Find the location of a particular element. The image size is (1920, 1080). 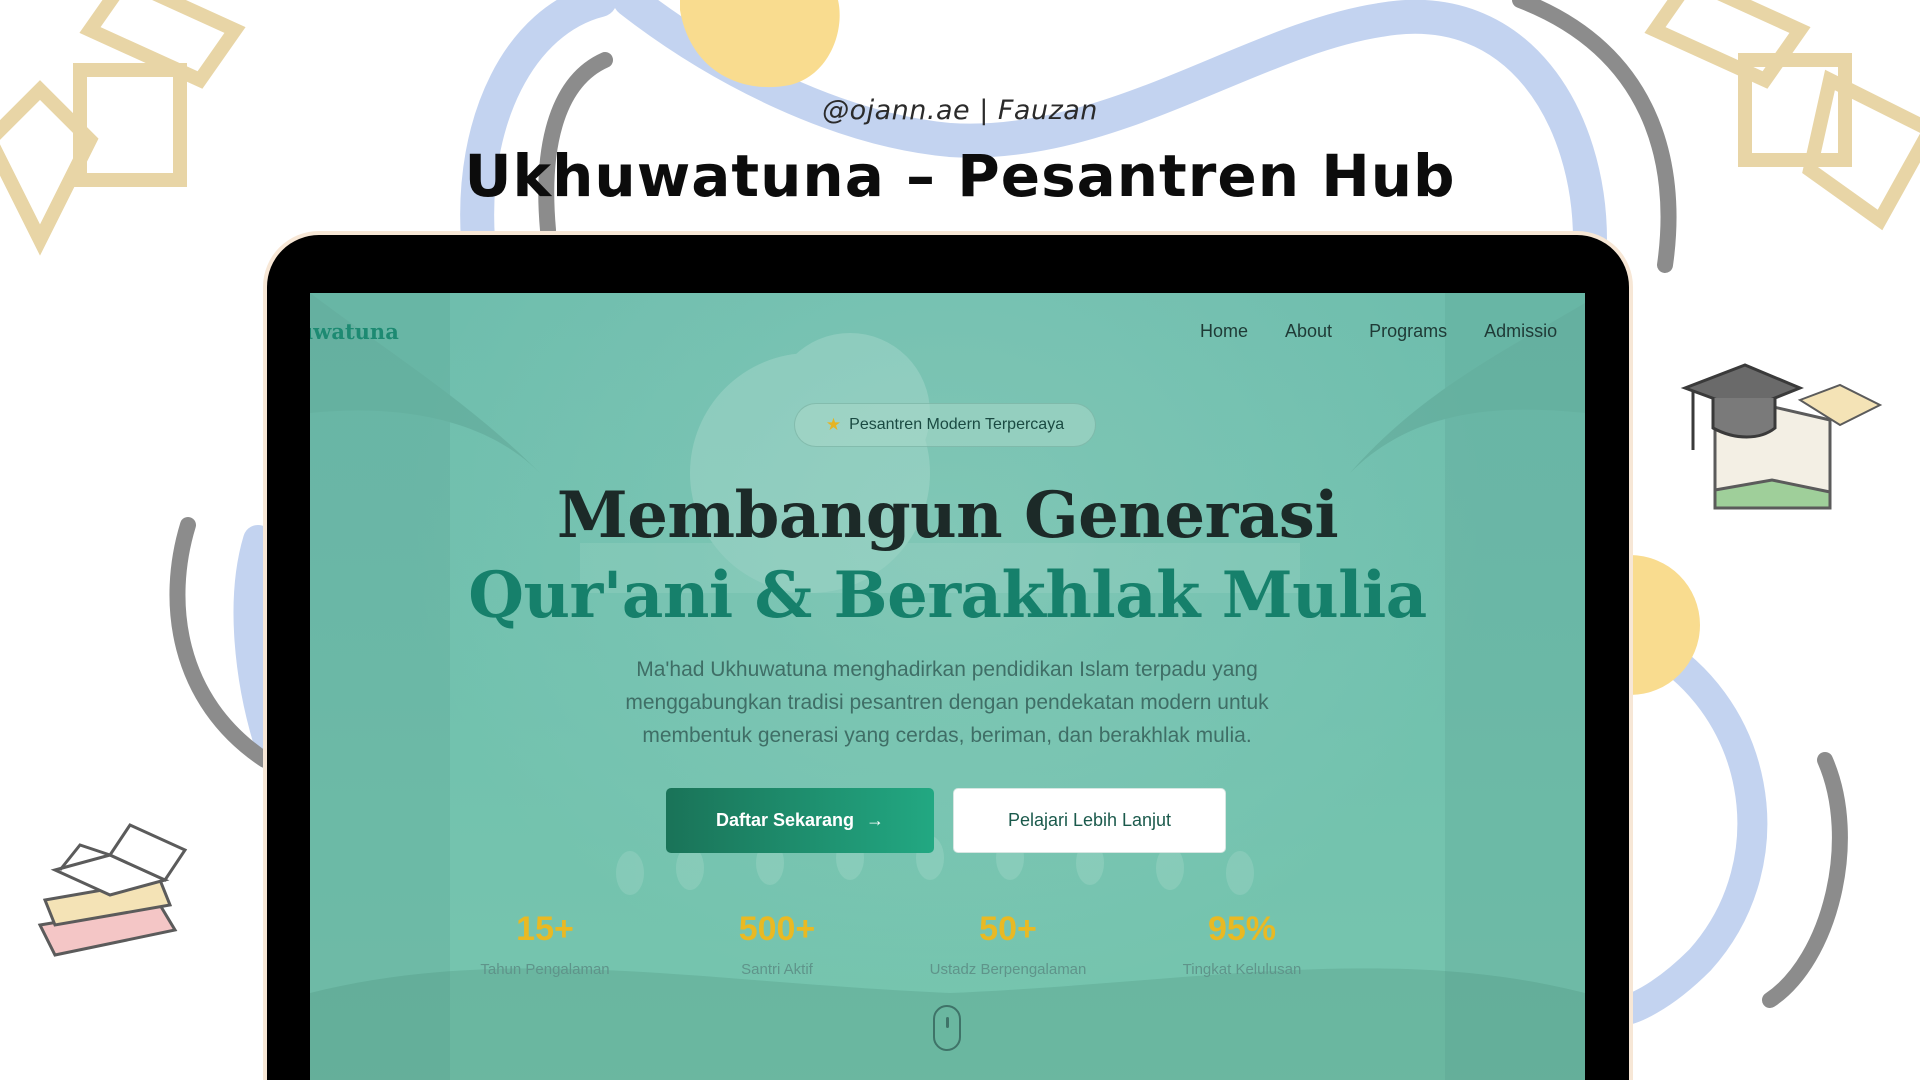

register-now-button: Daftar Sekarang → is located at coordinates (800, 820).